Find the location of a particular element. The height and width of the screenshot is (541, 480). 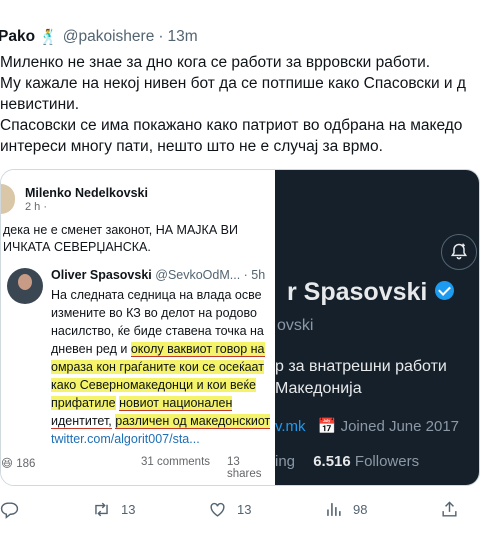

views-chart-icon is located at coordinates (334, 509).